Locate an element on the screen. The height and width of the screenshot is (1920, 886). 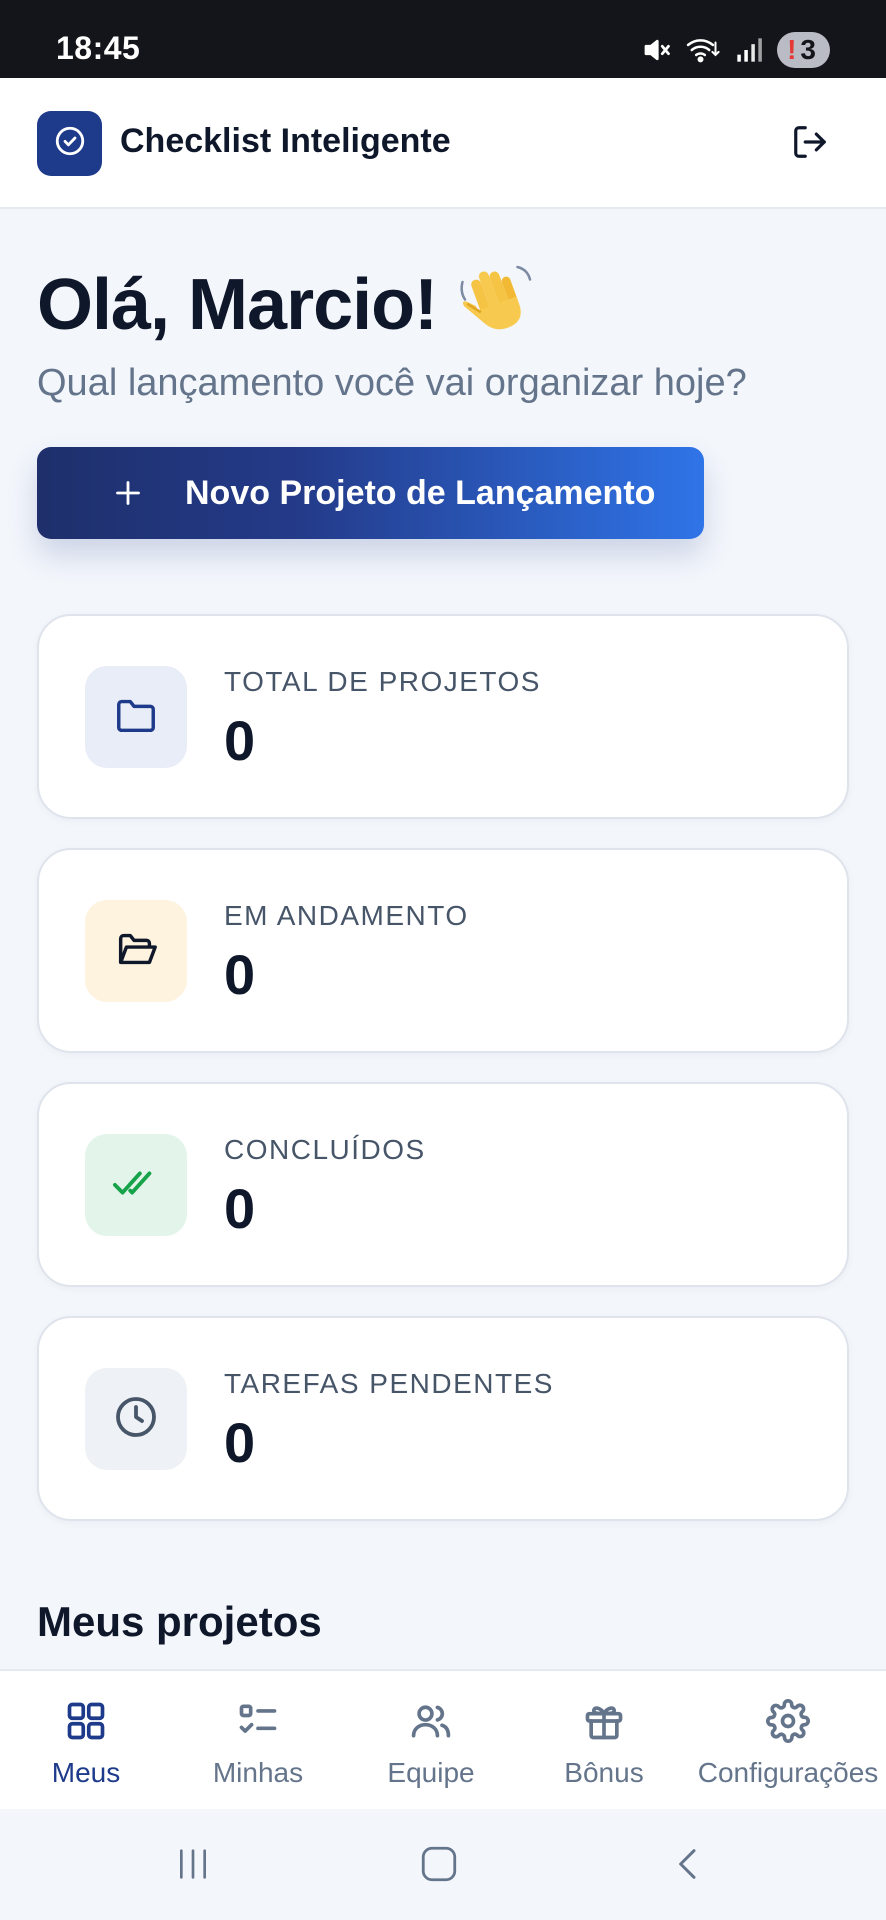
status-icons: ! 3 is located at coordinates (735, 50).